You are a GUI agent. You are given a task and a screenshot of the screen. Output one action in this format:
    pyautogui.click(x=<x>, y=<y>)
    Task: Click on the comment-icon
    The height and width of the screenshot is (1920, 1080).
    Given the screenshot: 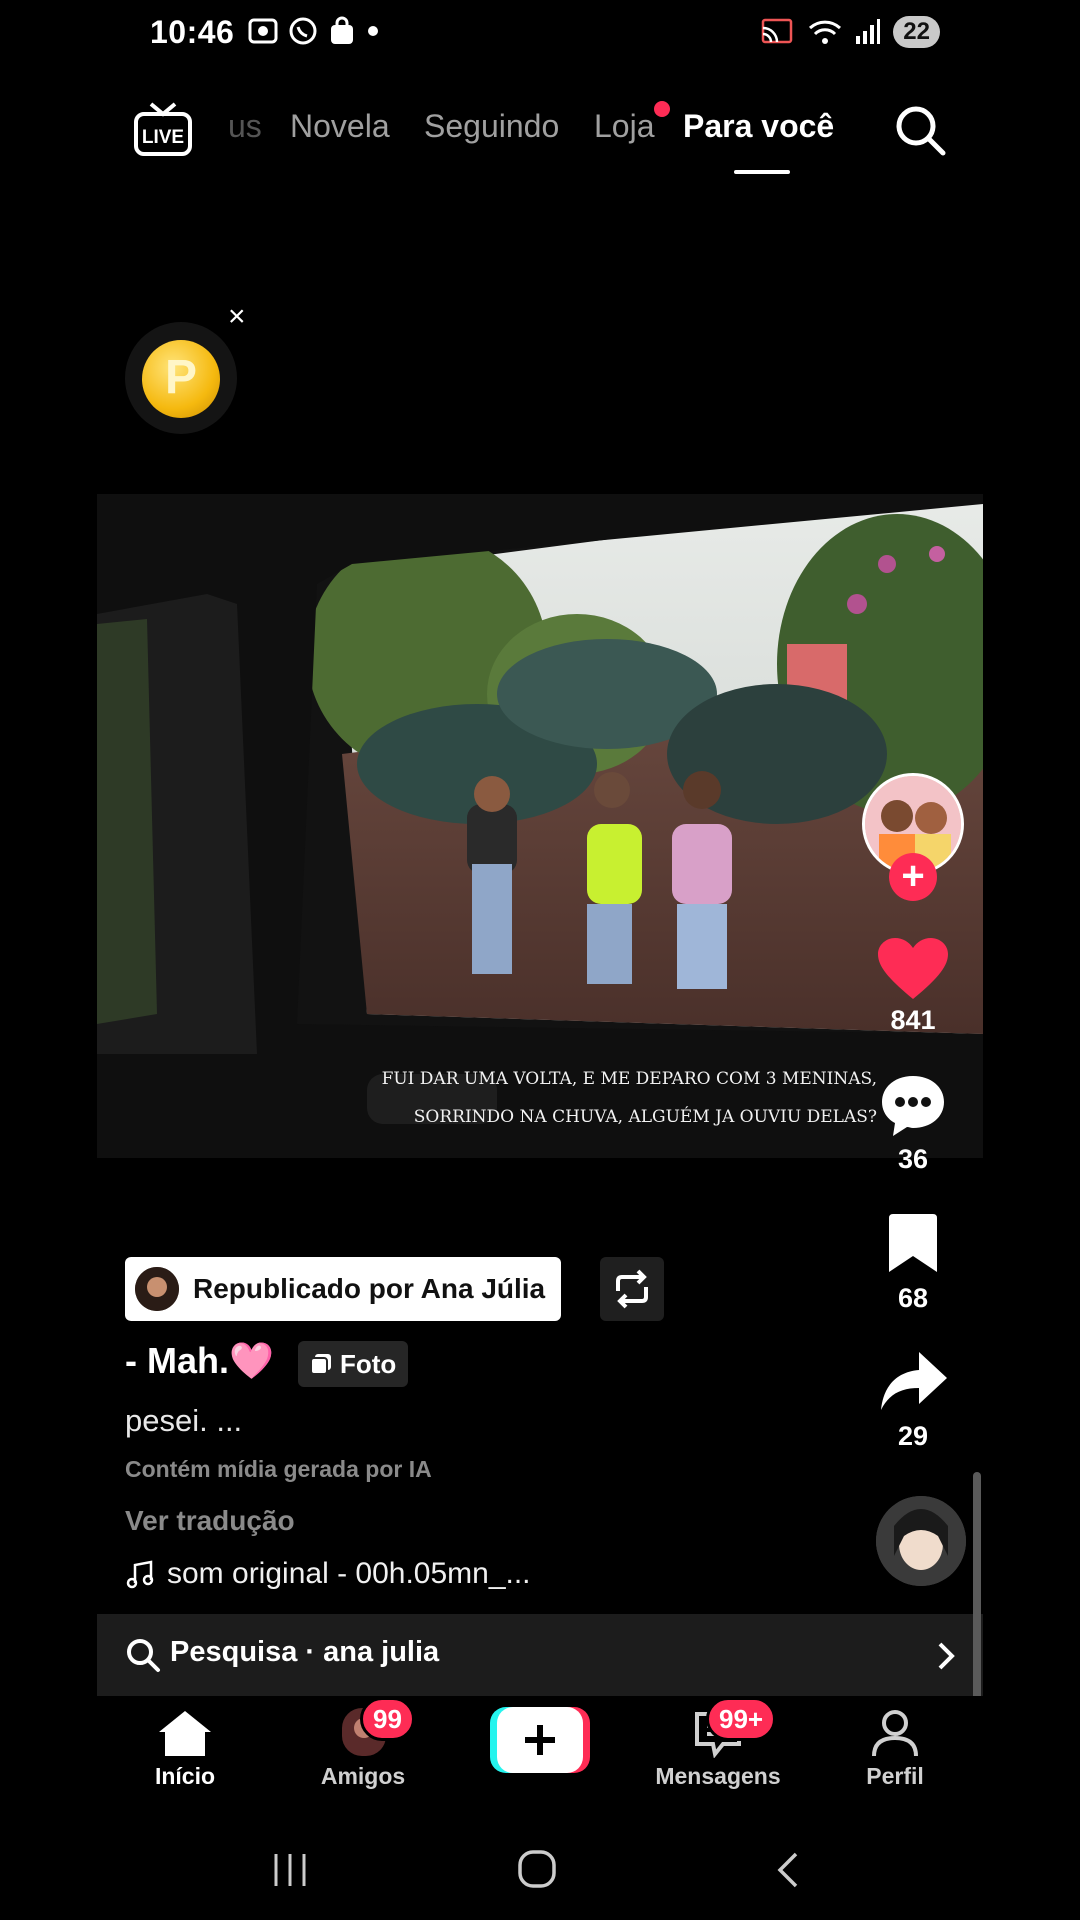 What is the action you would take?
    pyautogui.click(x=913, y=1106)
    